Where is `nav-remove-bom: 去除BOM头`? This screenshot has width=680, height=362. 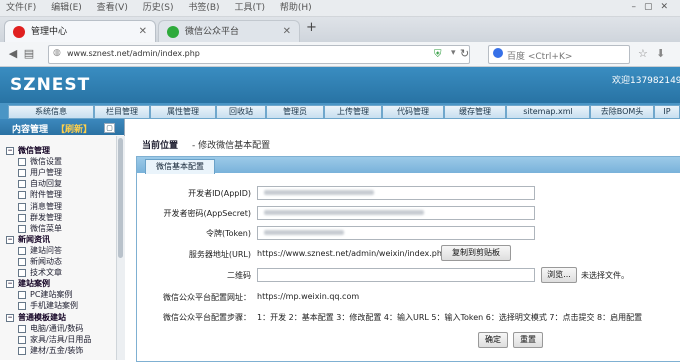
nav-remove-bom: 去除BOM头 is located at coordinates (622, 112).